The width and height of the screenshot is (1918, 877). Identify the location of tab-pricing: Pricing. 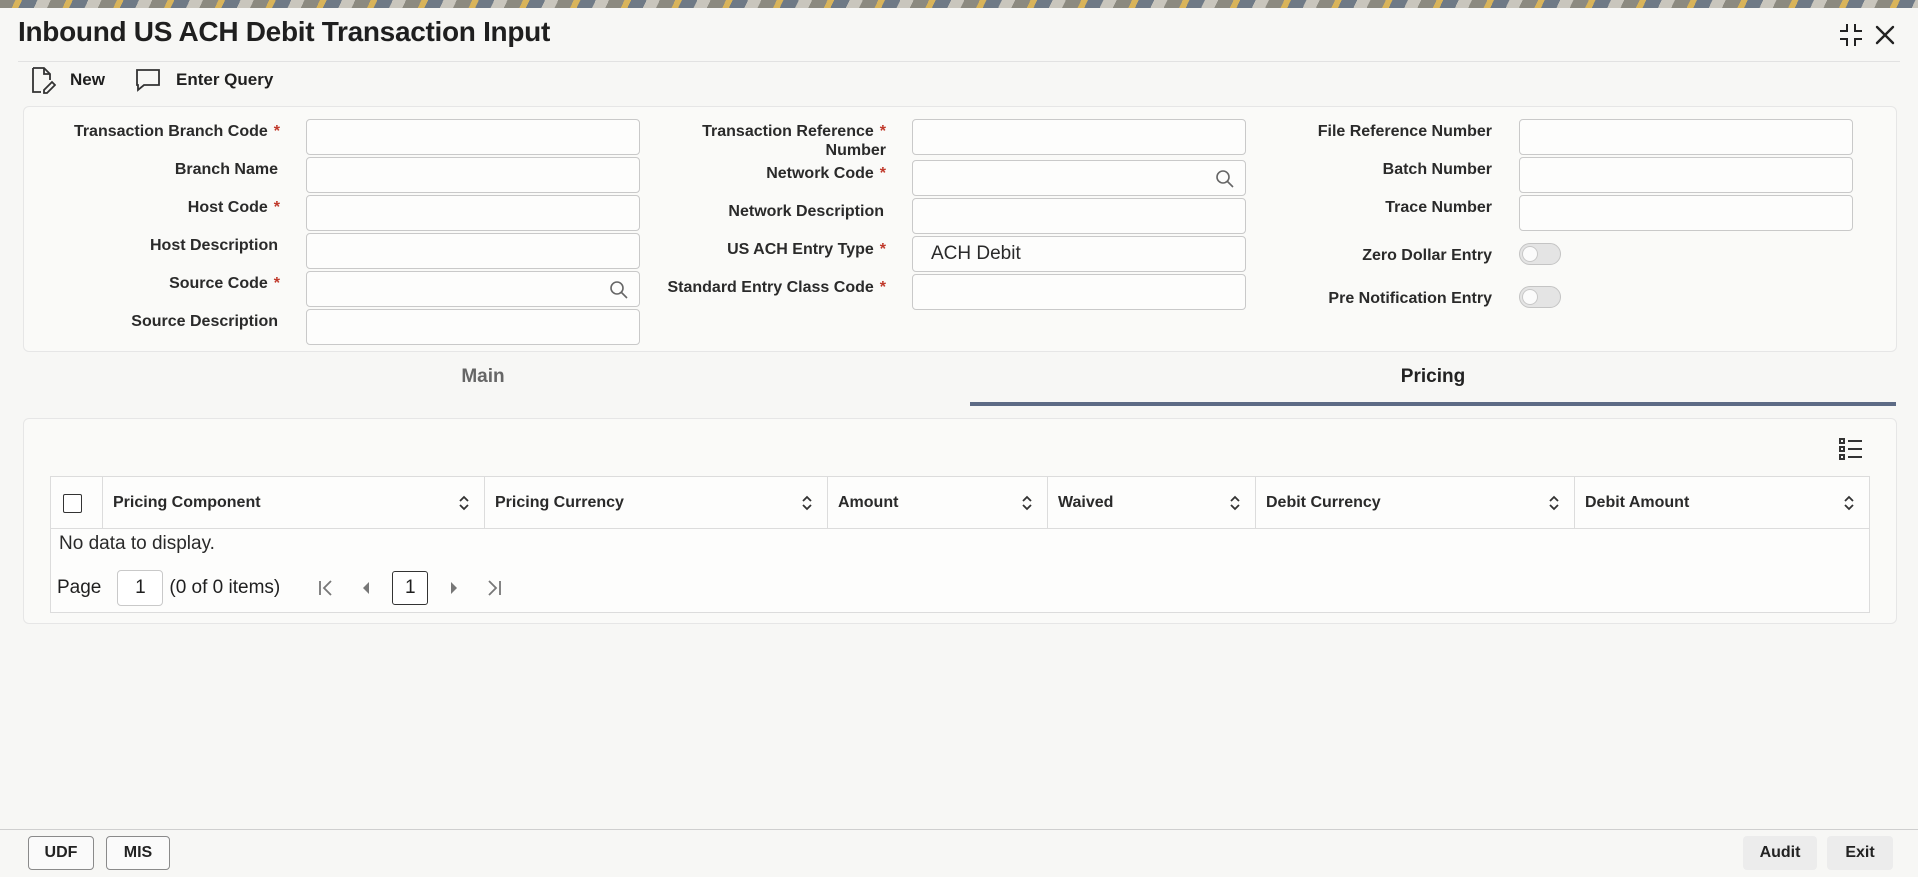
(1433, 386).